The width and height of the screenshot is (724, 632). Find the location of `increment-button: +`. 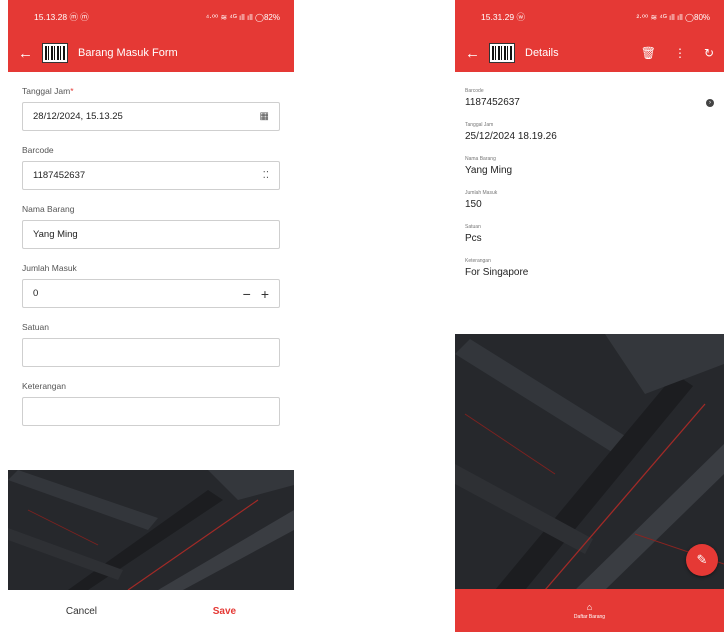

increment-button: + is located at coordinates (265, 294).